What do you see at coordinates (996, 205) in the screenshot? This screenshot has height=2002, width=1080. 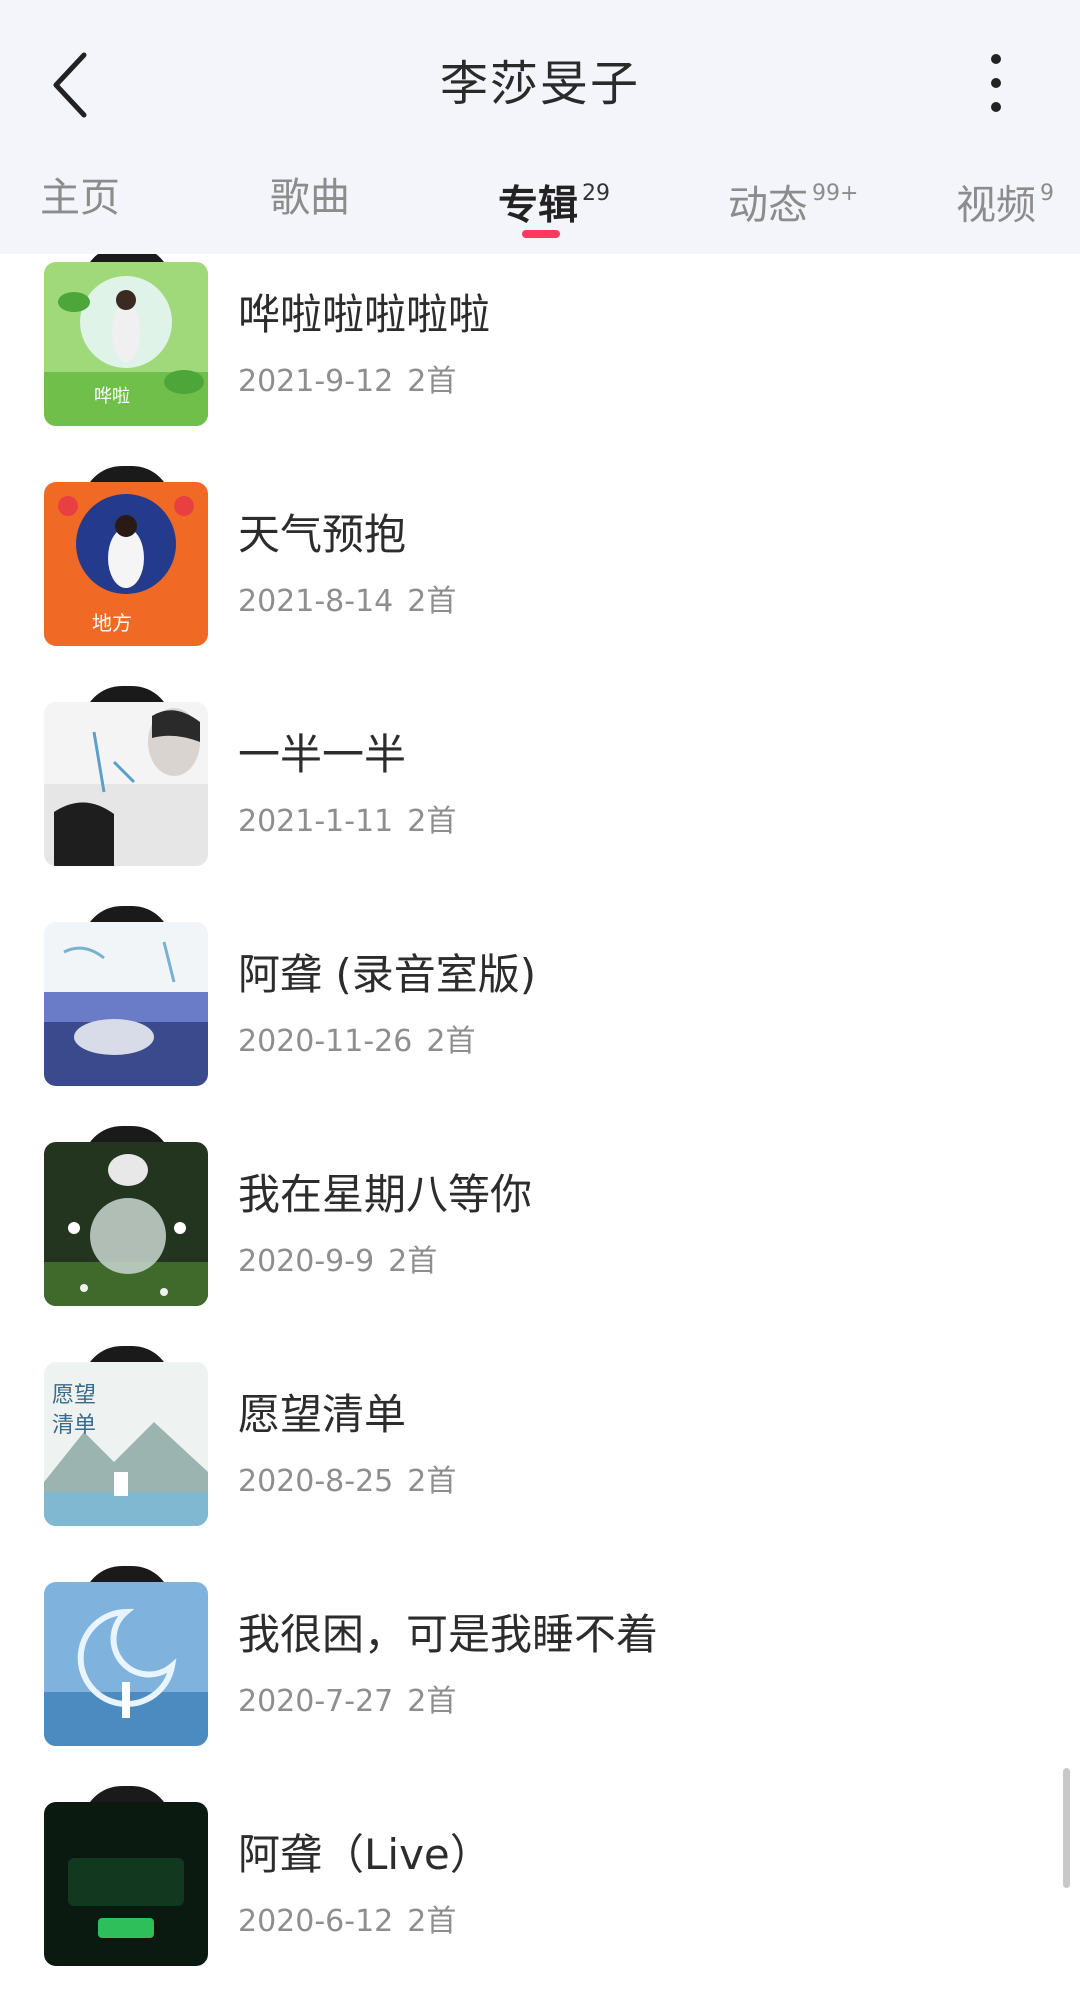 I see `tab-label: 视频` at bounding box center [996, 205].